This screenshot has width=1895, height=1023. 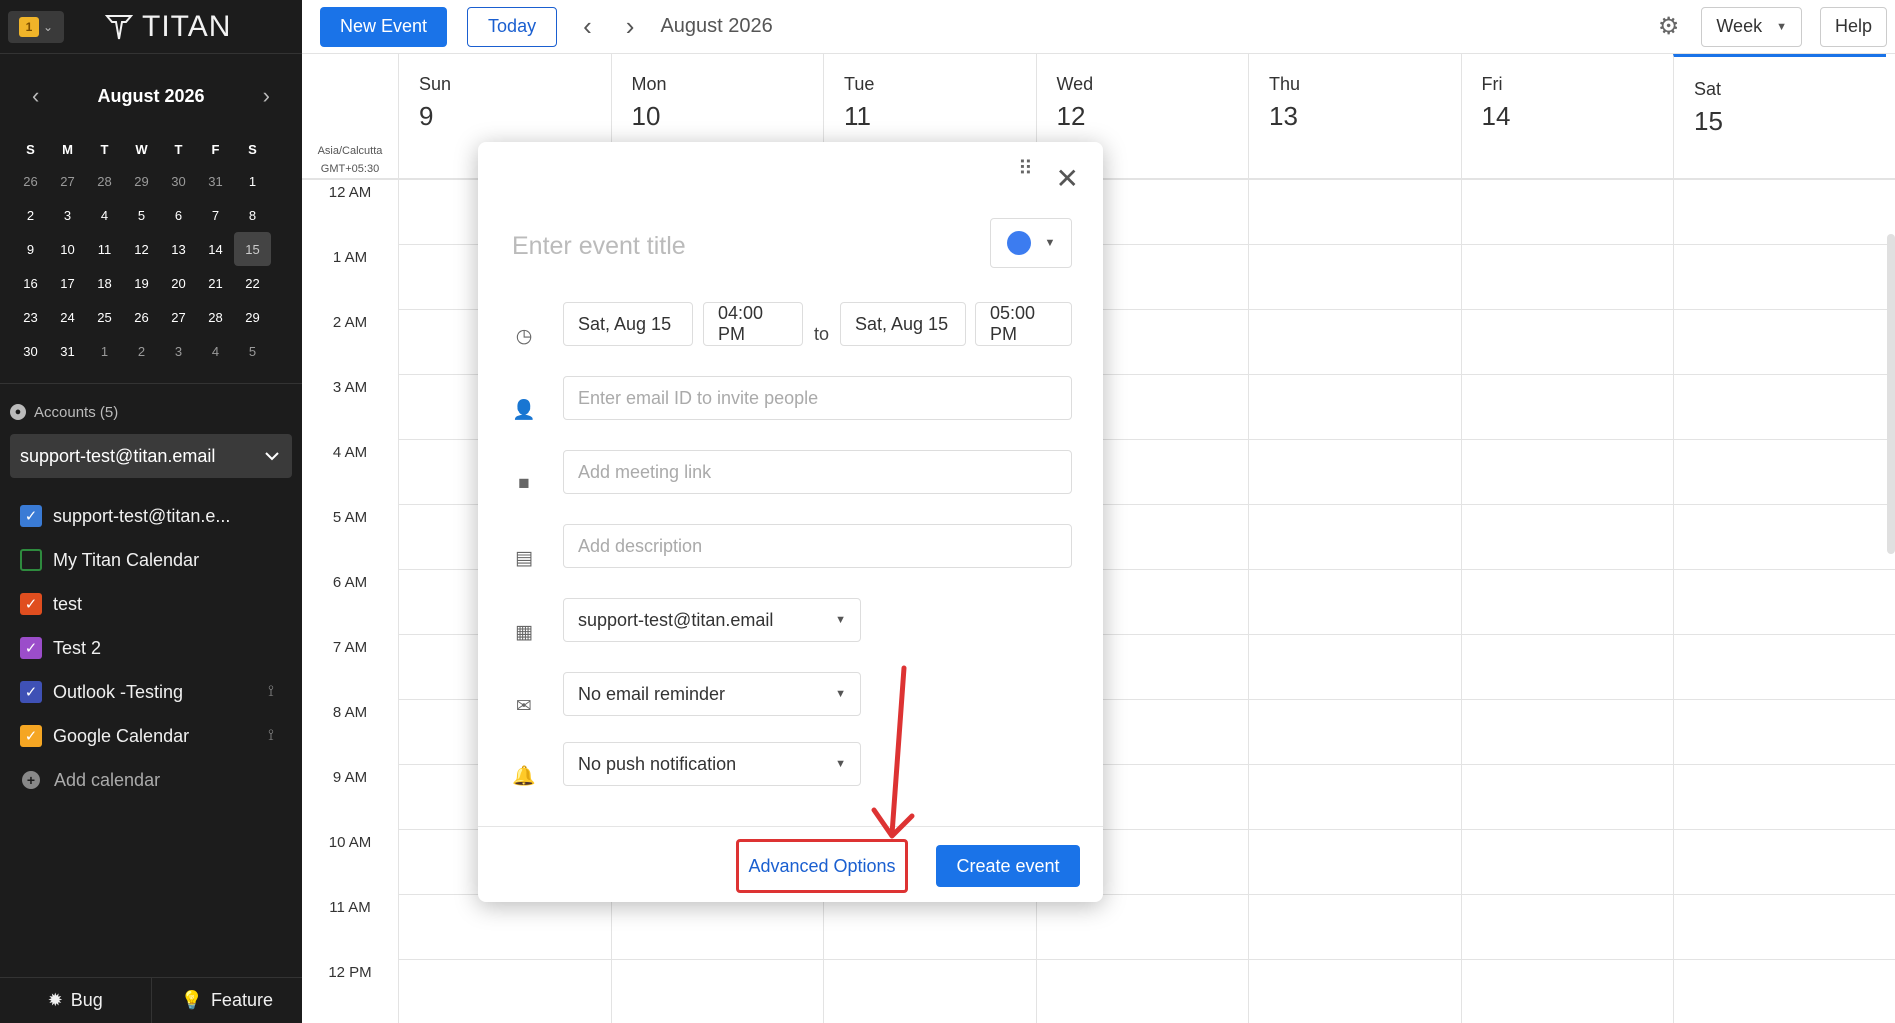 I want to click on mini-calendar-day-selected: 15, so click(x=252, y=249).